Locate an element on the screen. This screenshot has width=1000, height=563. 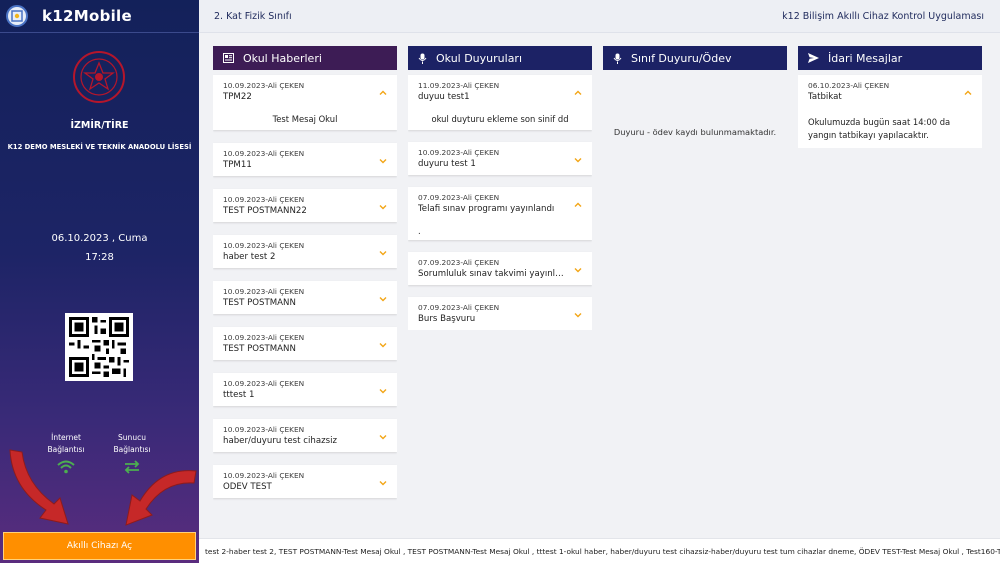
list-item: 10.09.2023-Ali ÇEKEN haber test 2 is located at coordinates (305, 251).